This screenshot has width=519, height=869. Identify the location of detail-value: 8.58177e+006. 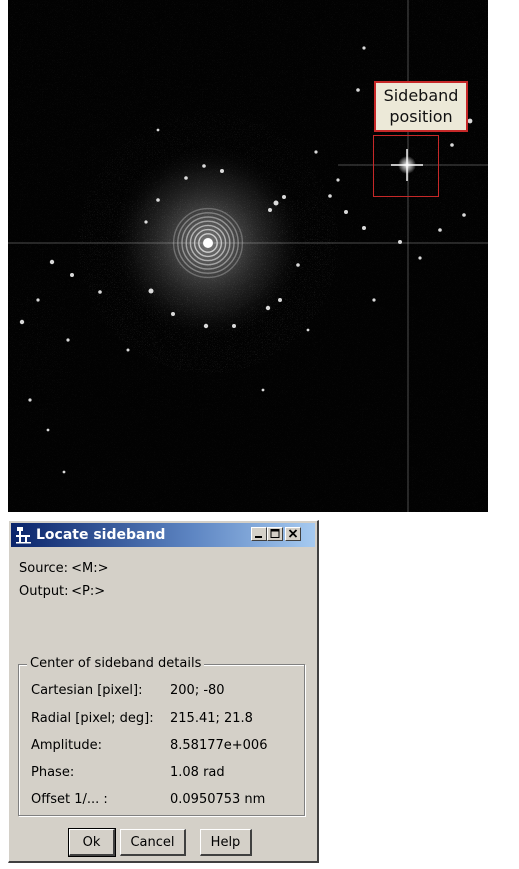
(219, 745).